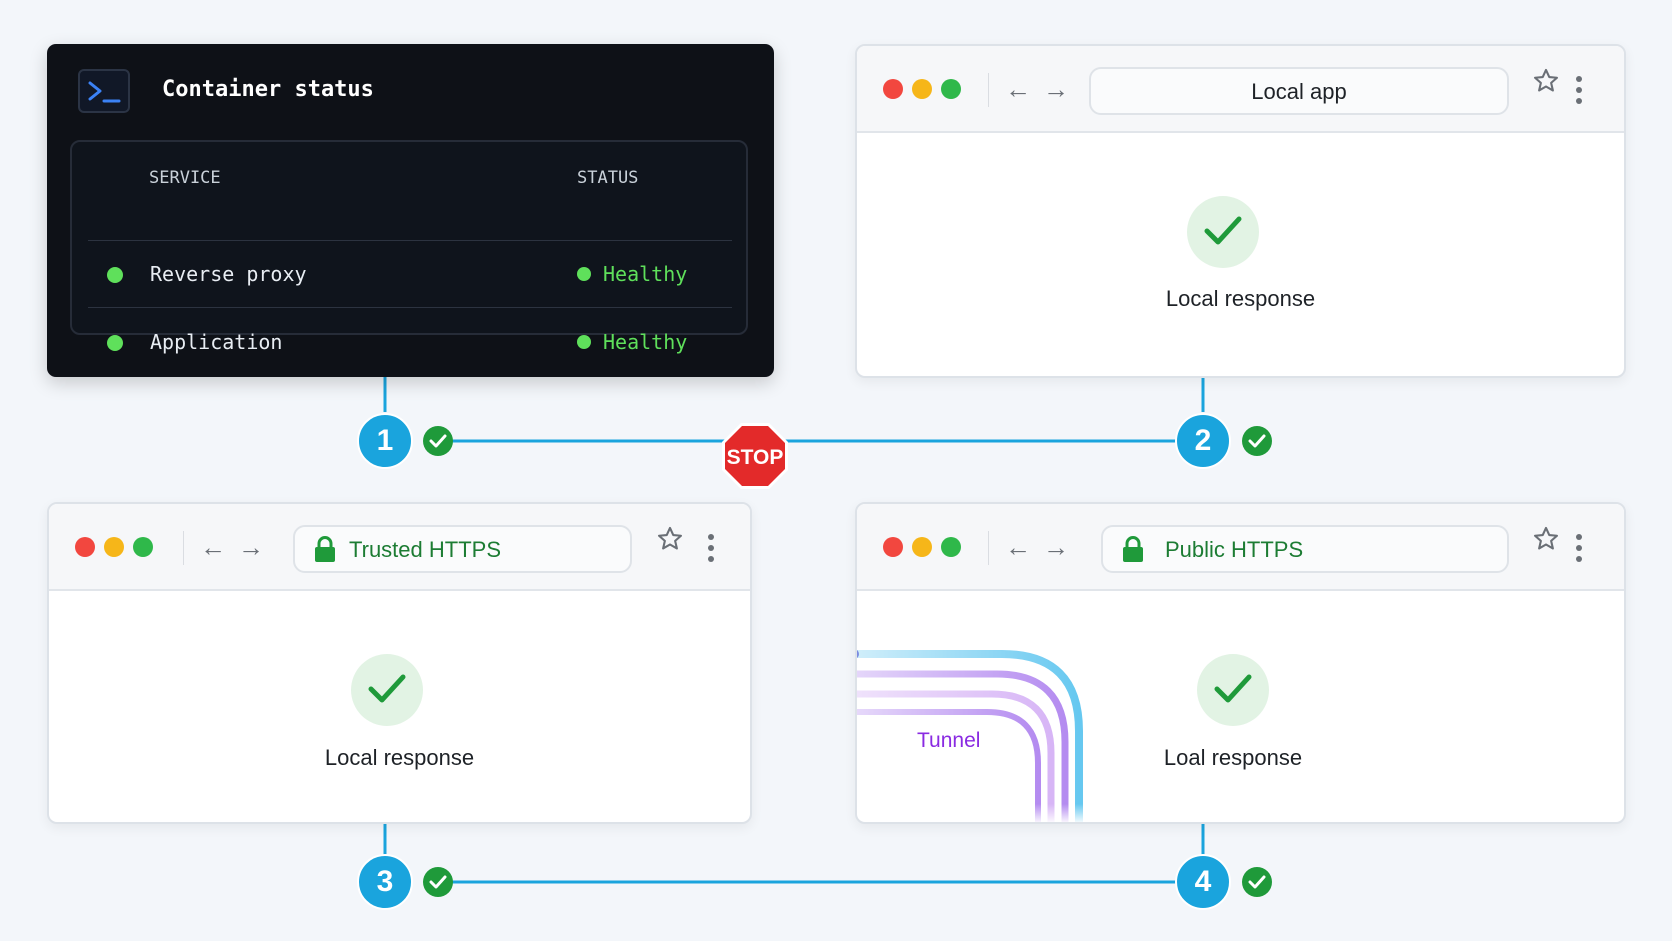  I want to click on browser-window-trusted-https: ← → Trusted HTTPS Local response, so click(399, 663).